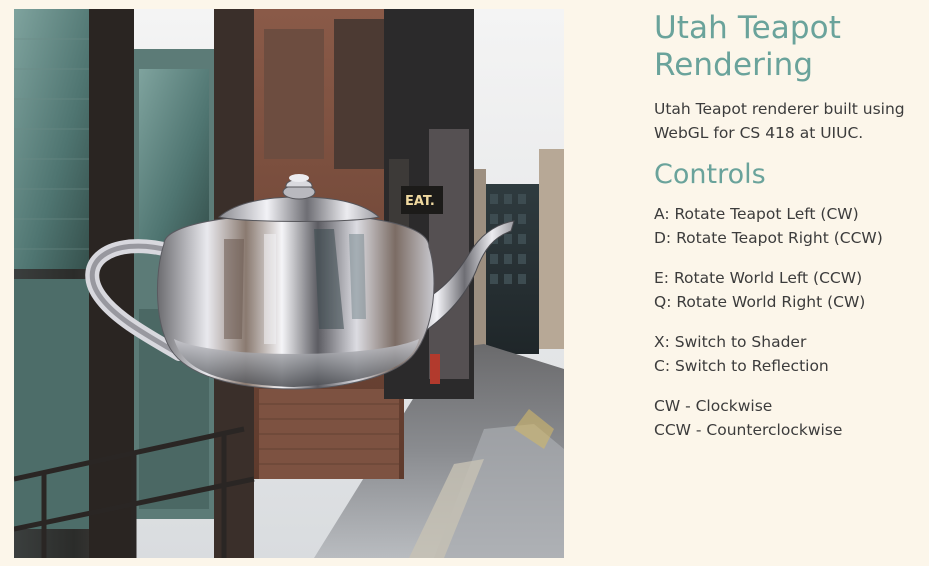  What do you see at coordinates (747, 46) in the screenshot?
I see `page-title: Utah Teapot Rendering` at bounding box center [747, 46].